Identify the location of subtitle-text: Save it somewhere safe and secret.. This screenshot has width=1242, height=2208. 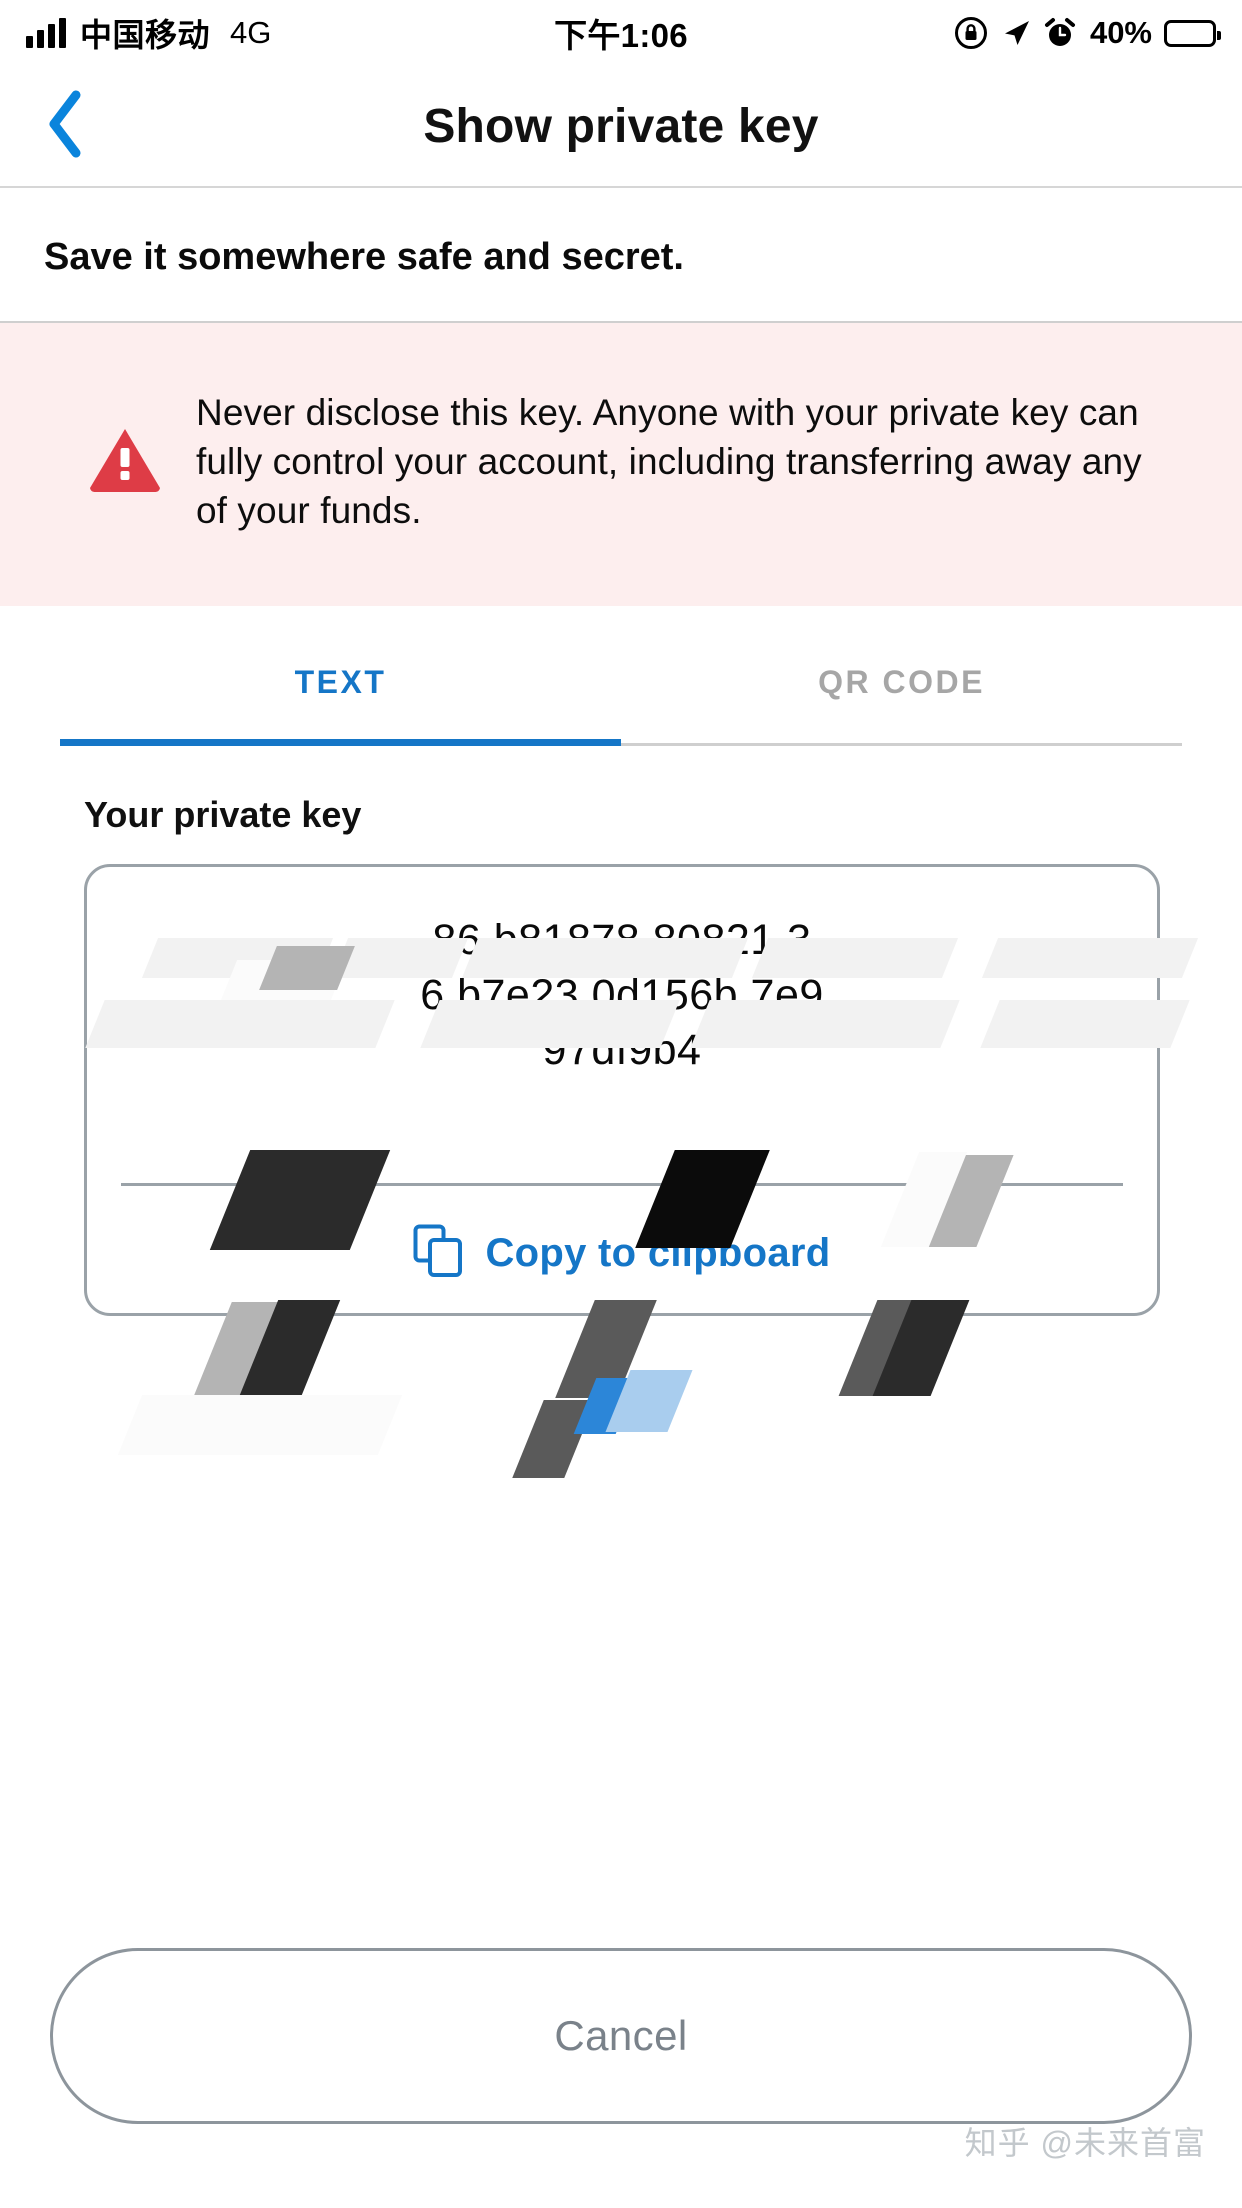
(364, 257).